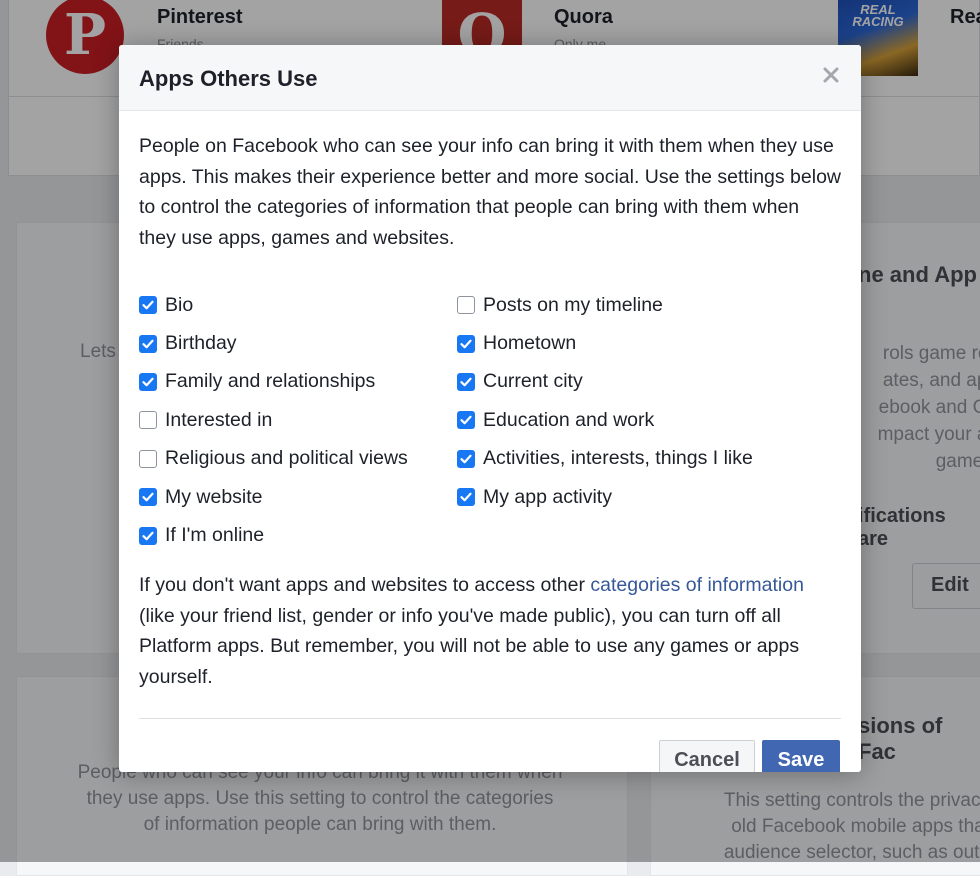 The image size is (980, 876). Describe the element at coordinates (530, 343) in the screenshot. I see `checkbox-label: Hometown` at that location.